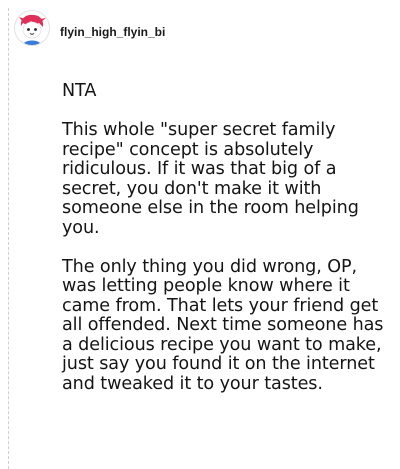  I want to click on username-link: flyin_high_flyin_bi, so click(112, 32).